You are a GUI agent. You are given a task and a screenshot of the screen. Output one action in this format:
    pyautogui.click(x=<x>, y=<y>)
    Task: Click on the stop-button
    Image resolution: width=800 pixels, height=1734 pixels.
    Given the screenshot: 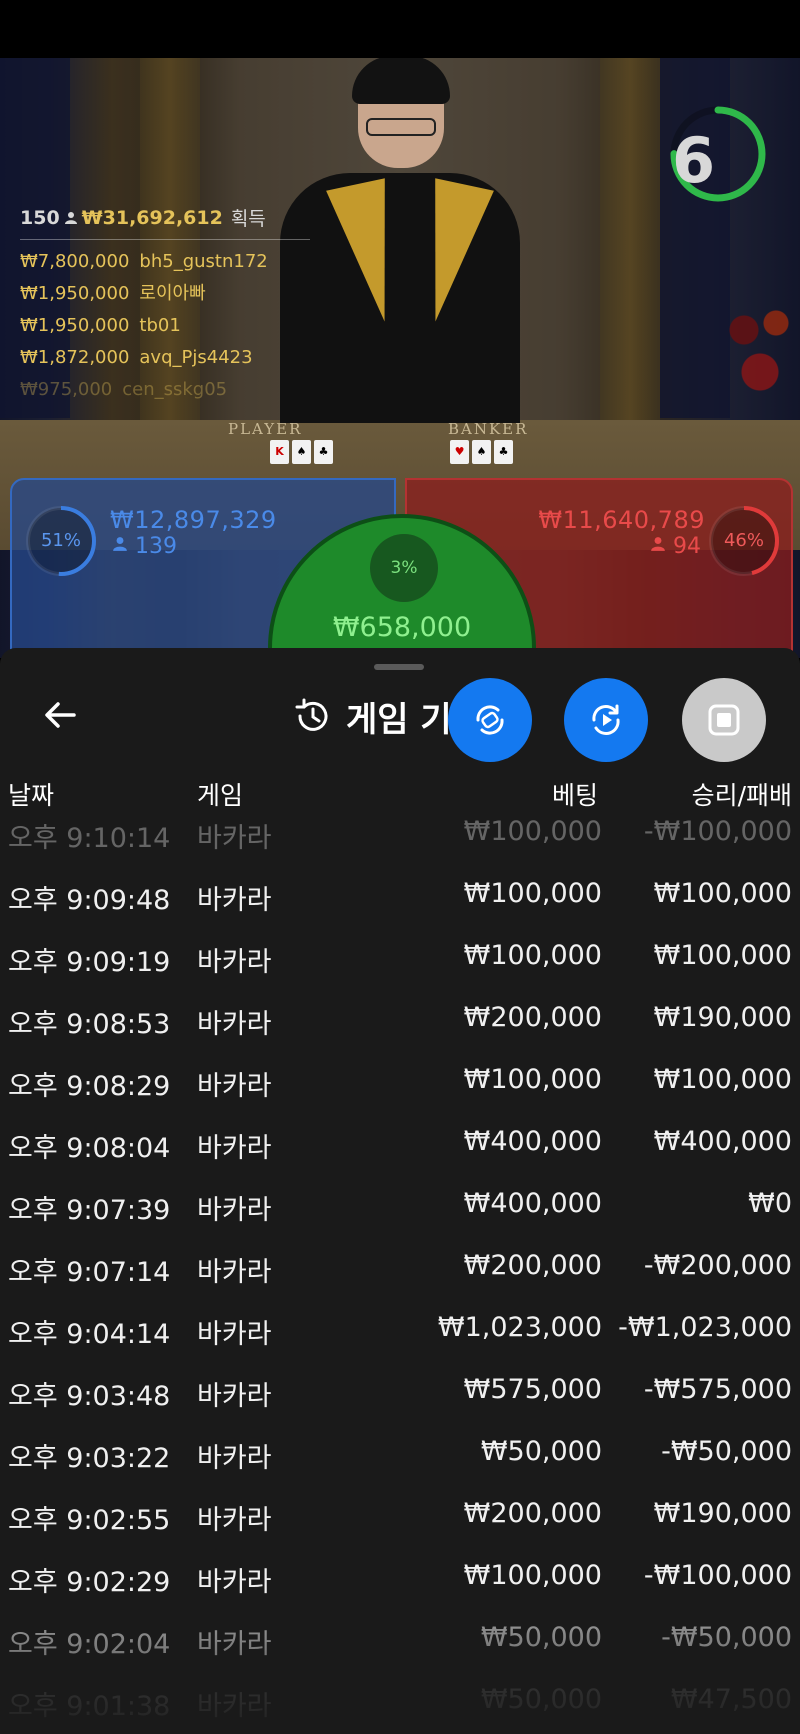 What is the action you would take?
    pyautogui.click(x=724, y=720)
    